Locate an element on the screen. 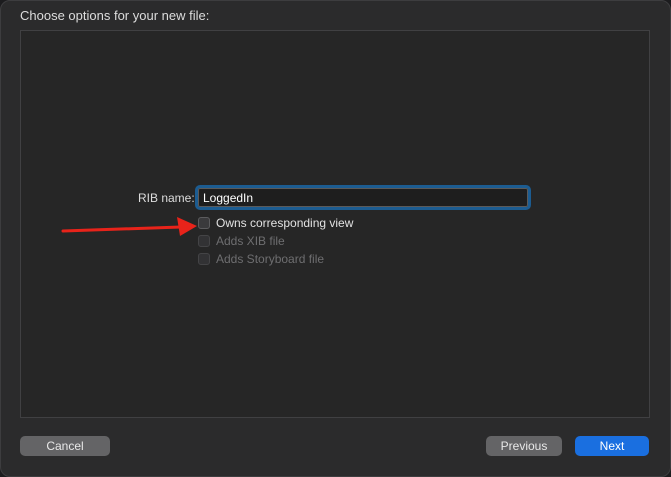 The width and height of the screenshot is (671, 477). rib-name-label: RIB name: is located at coordinates (166, 198).